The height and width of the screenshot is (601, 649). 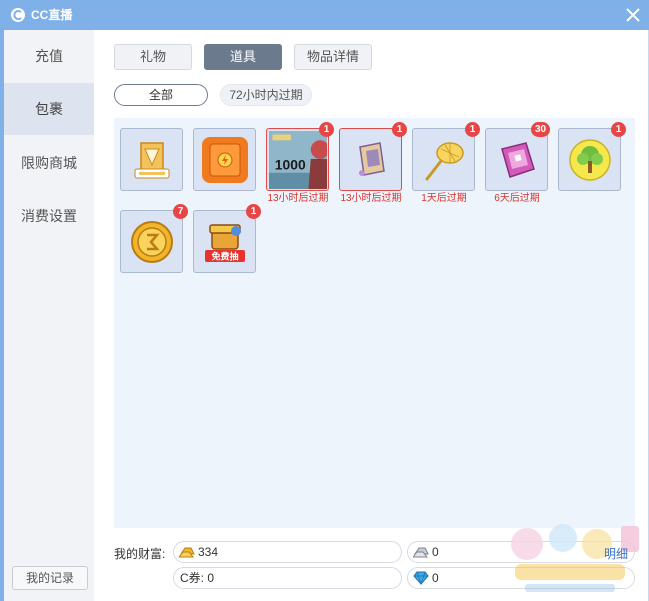 I want to click on item-slot: 免费抽, so click(x=224, y=241).